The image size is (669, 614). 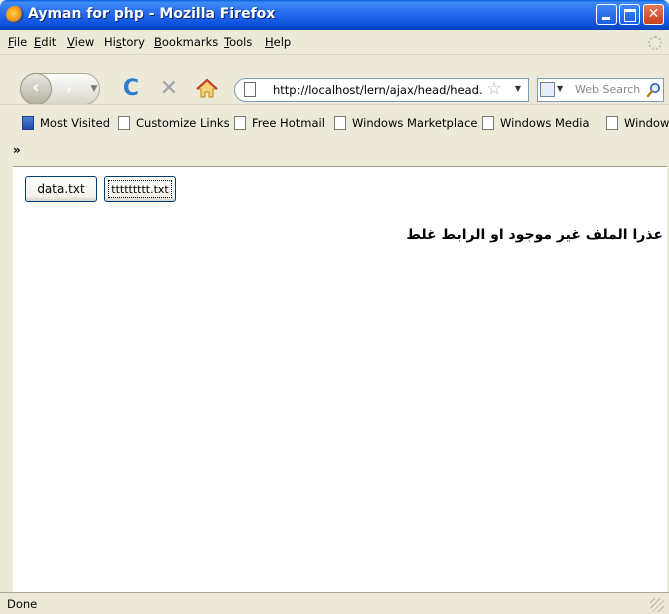 What do you see at coordinates (45, 42) in the screenshot?
I see `menu-edit: Edit` at bounding box center [45, 42].